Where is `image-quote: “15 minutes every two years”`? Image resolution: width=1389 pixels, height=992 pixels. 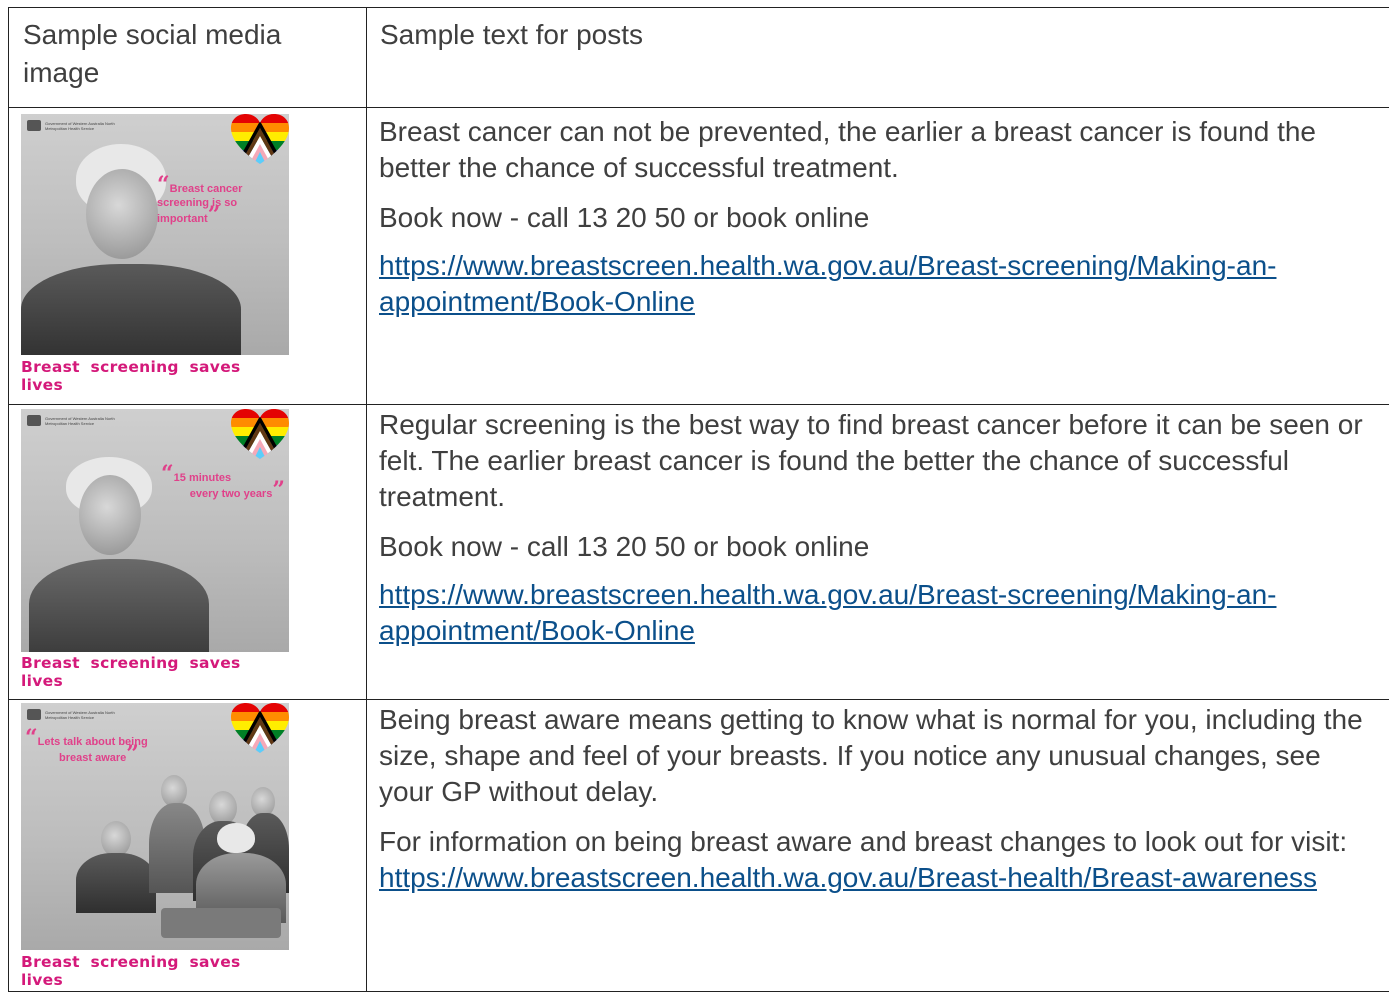
image-quote: “15 minutes every two years” is located at coordinates (225, 485).